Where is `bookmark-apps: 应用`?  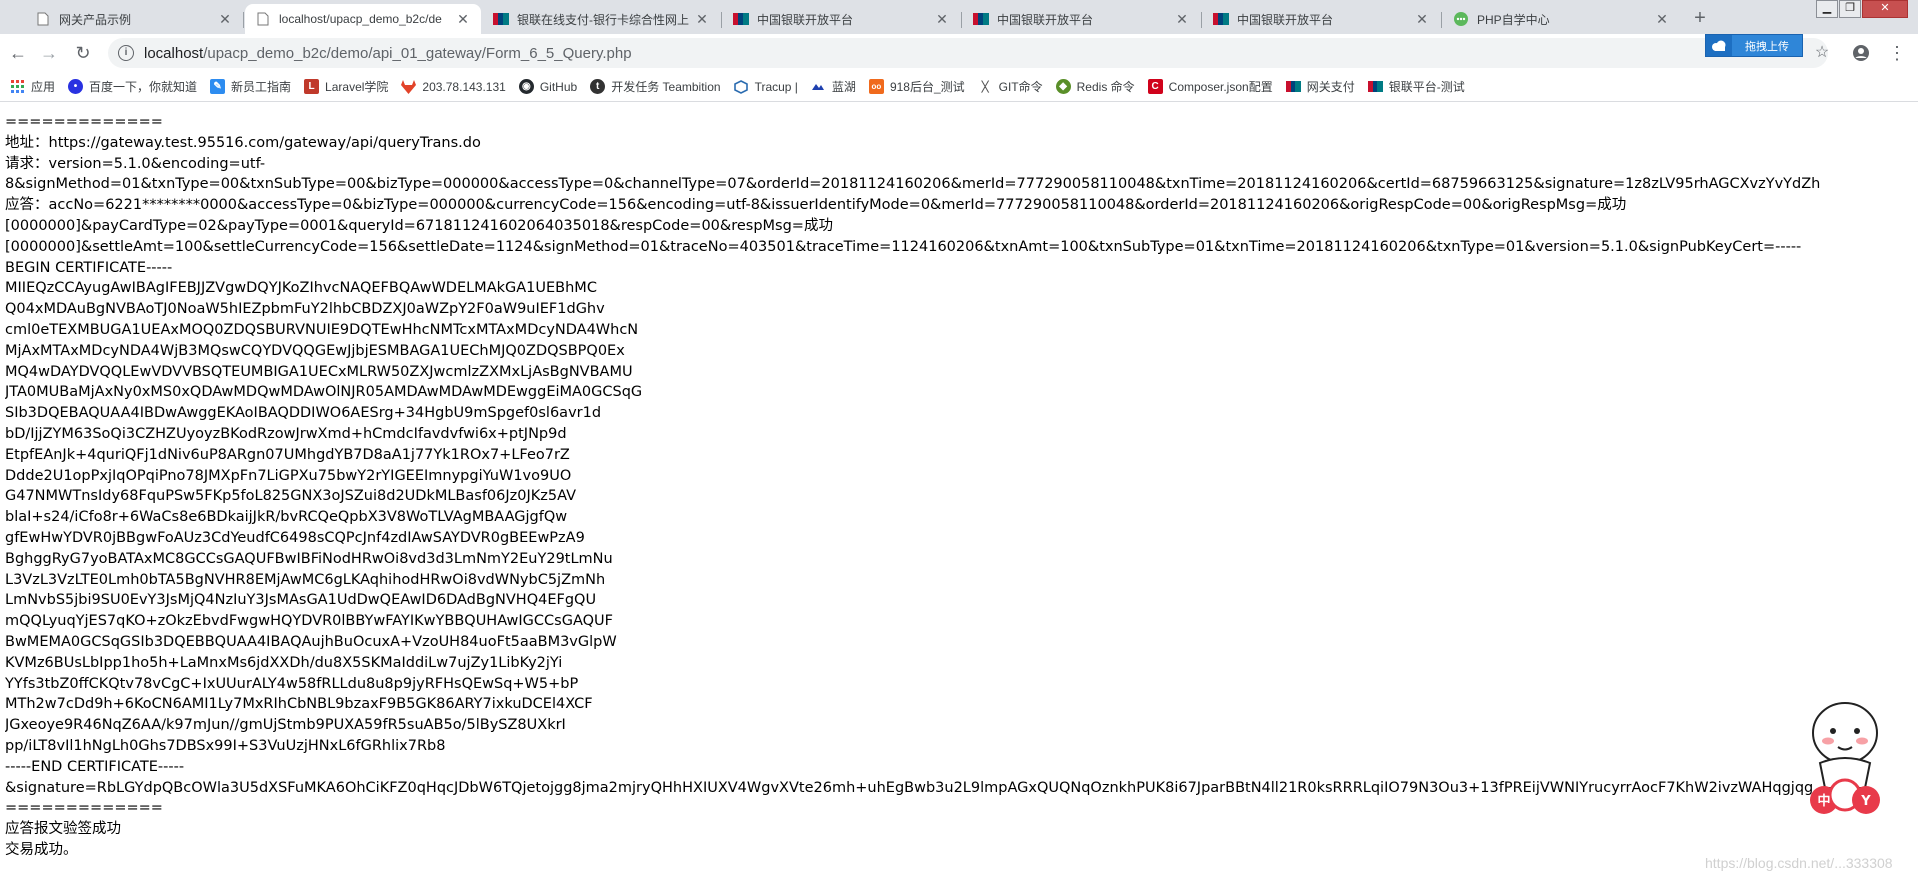 bookmark-apps: 应用 is located at coordinates (32, 86).